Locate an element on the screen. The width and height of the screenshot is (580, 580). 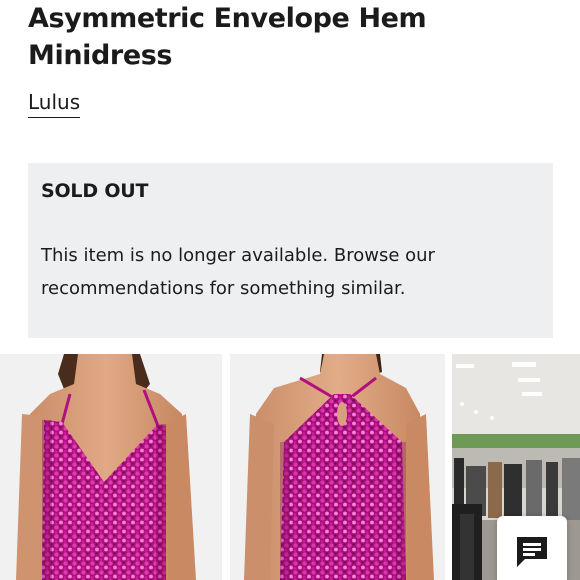
chat-button is located at coordinates (532, 548).